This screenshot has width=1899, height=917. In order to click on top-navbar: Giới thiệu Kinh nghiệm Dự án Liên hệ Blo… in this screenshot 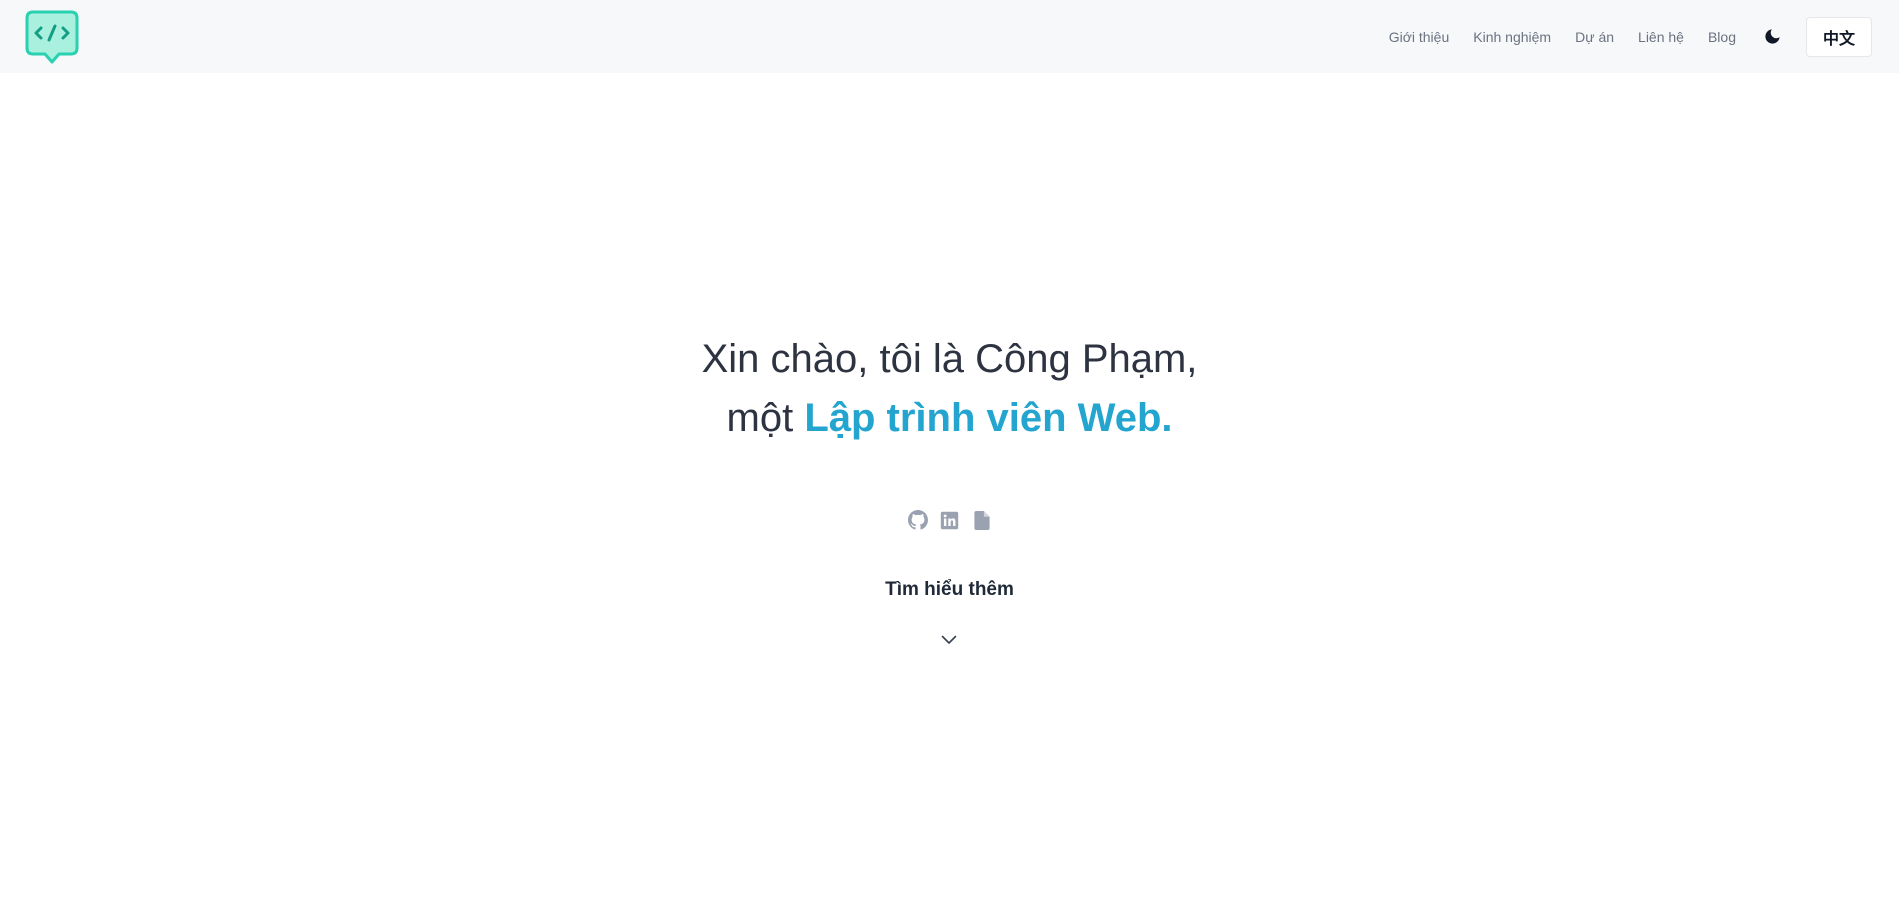, I will do `click(949, 36)`.